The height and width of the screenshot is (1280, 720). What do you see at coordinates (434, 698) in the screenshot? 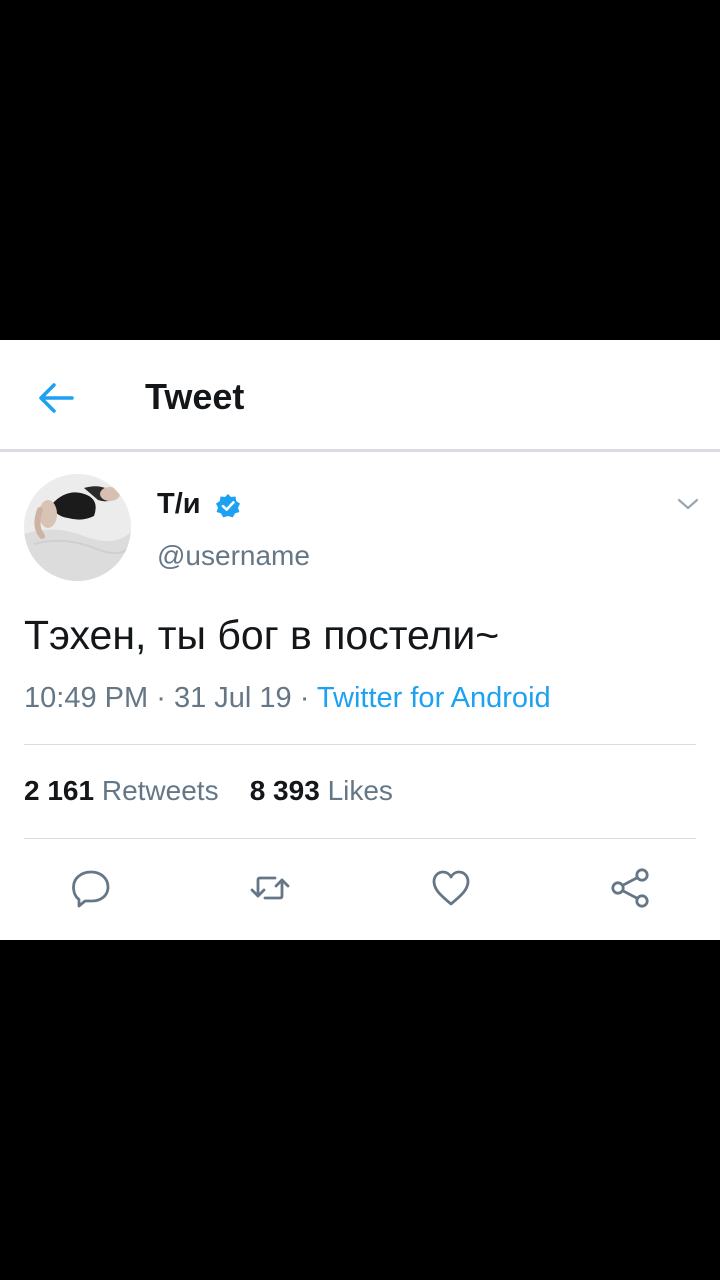
I see `tweet-source-link: Twitter for Android` at bounding box center [434, 698].